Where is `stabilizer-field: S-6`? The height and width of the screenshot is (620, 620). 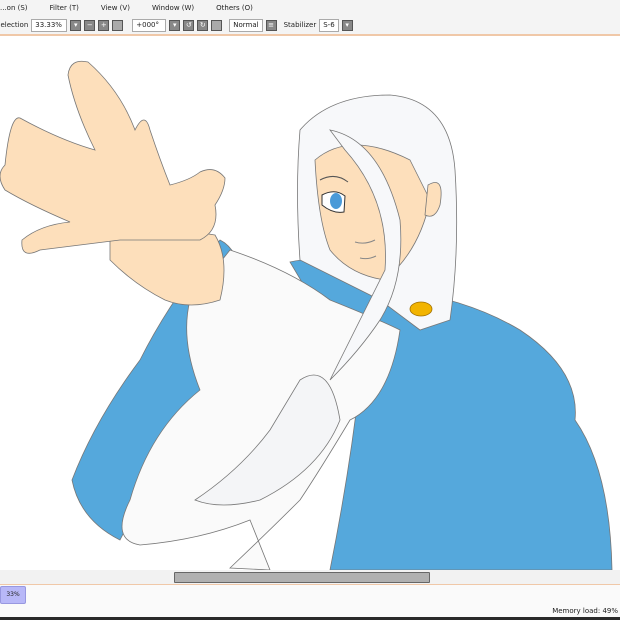 stabilizer-field: S-6 is located at coordinates (329, 25).